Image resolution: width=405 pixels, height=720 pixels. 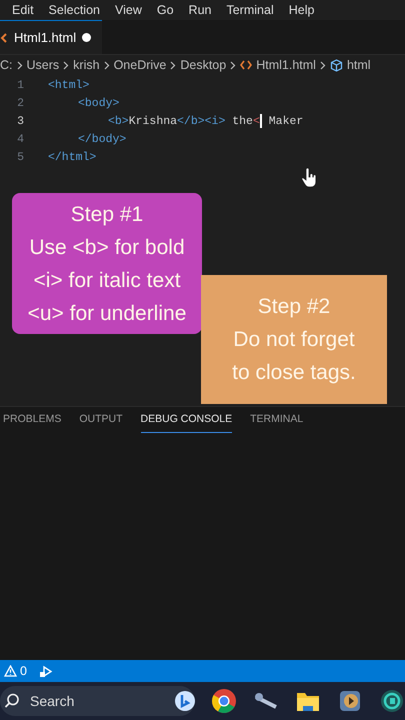 I want to click on menu-item: View, so click(x=128, y=10).